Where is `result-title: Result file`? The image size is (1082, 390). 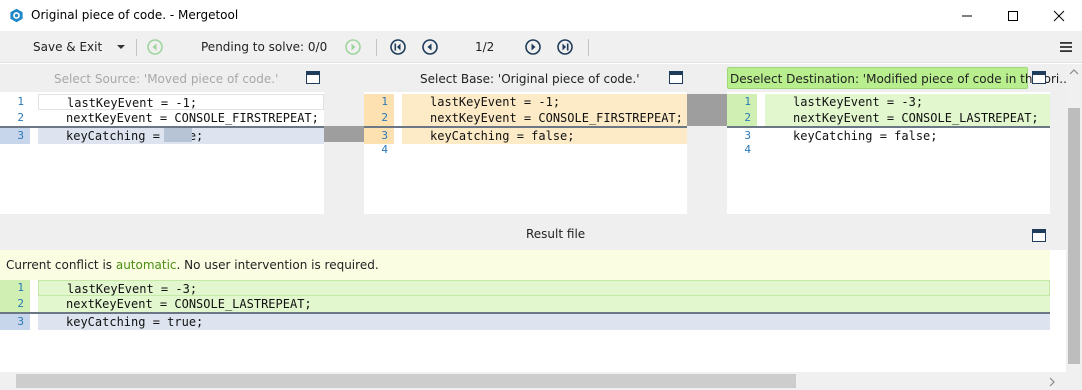 result-title: Result file is located at coordinates (556, 234).